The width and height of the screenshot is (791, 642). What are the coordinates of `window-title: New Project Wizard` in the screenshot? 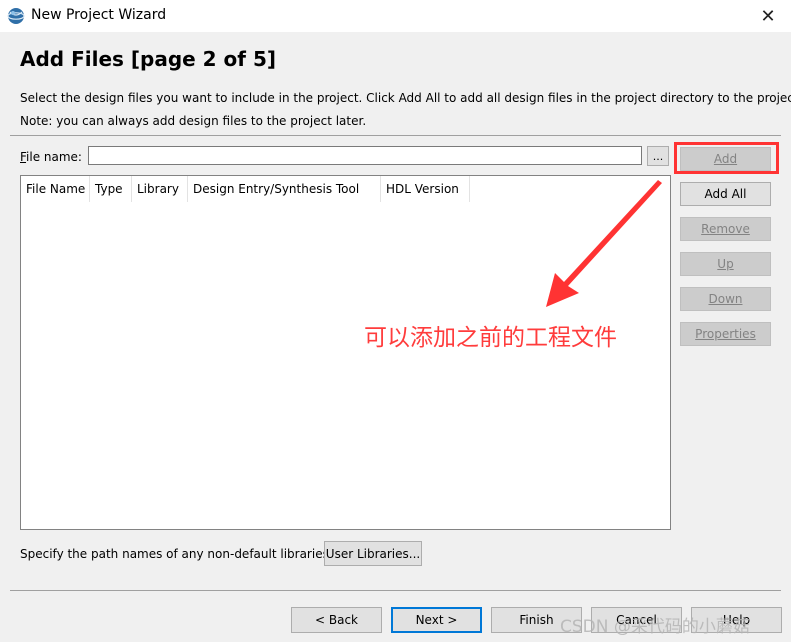 It's located at (99, 15).